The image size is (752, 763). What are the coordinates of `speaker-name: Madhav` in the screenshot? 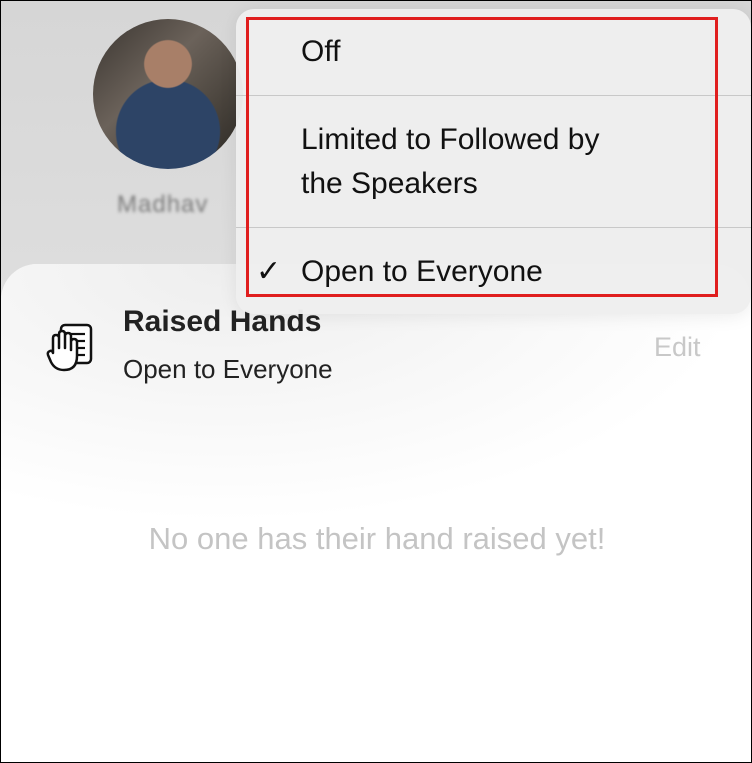 It's located at (163, 204).